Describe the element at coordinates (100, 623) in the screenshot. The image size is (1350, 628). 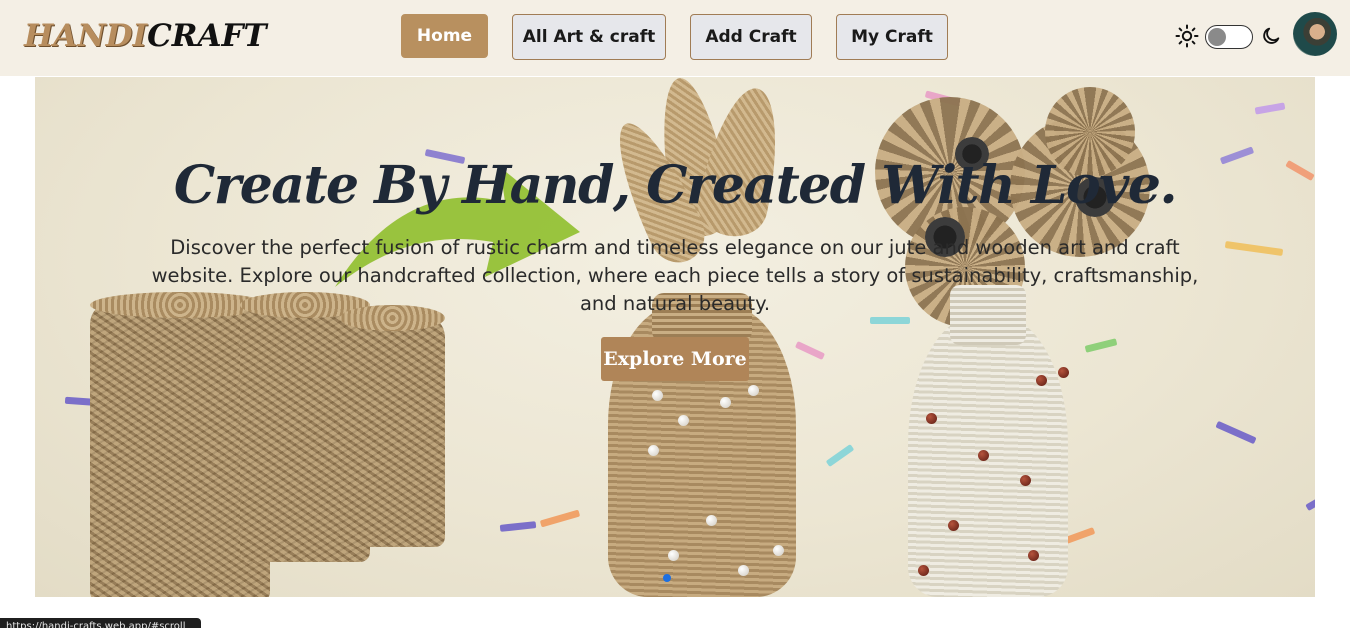
I see `status-bar-url: https://handi-crafts.web.app/#scroll` at that location.